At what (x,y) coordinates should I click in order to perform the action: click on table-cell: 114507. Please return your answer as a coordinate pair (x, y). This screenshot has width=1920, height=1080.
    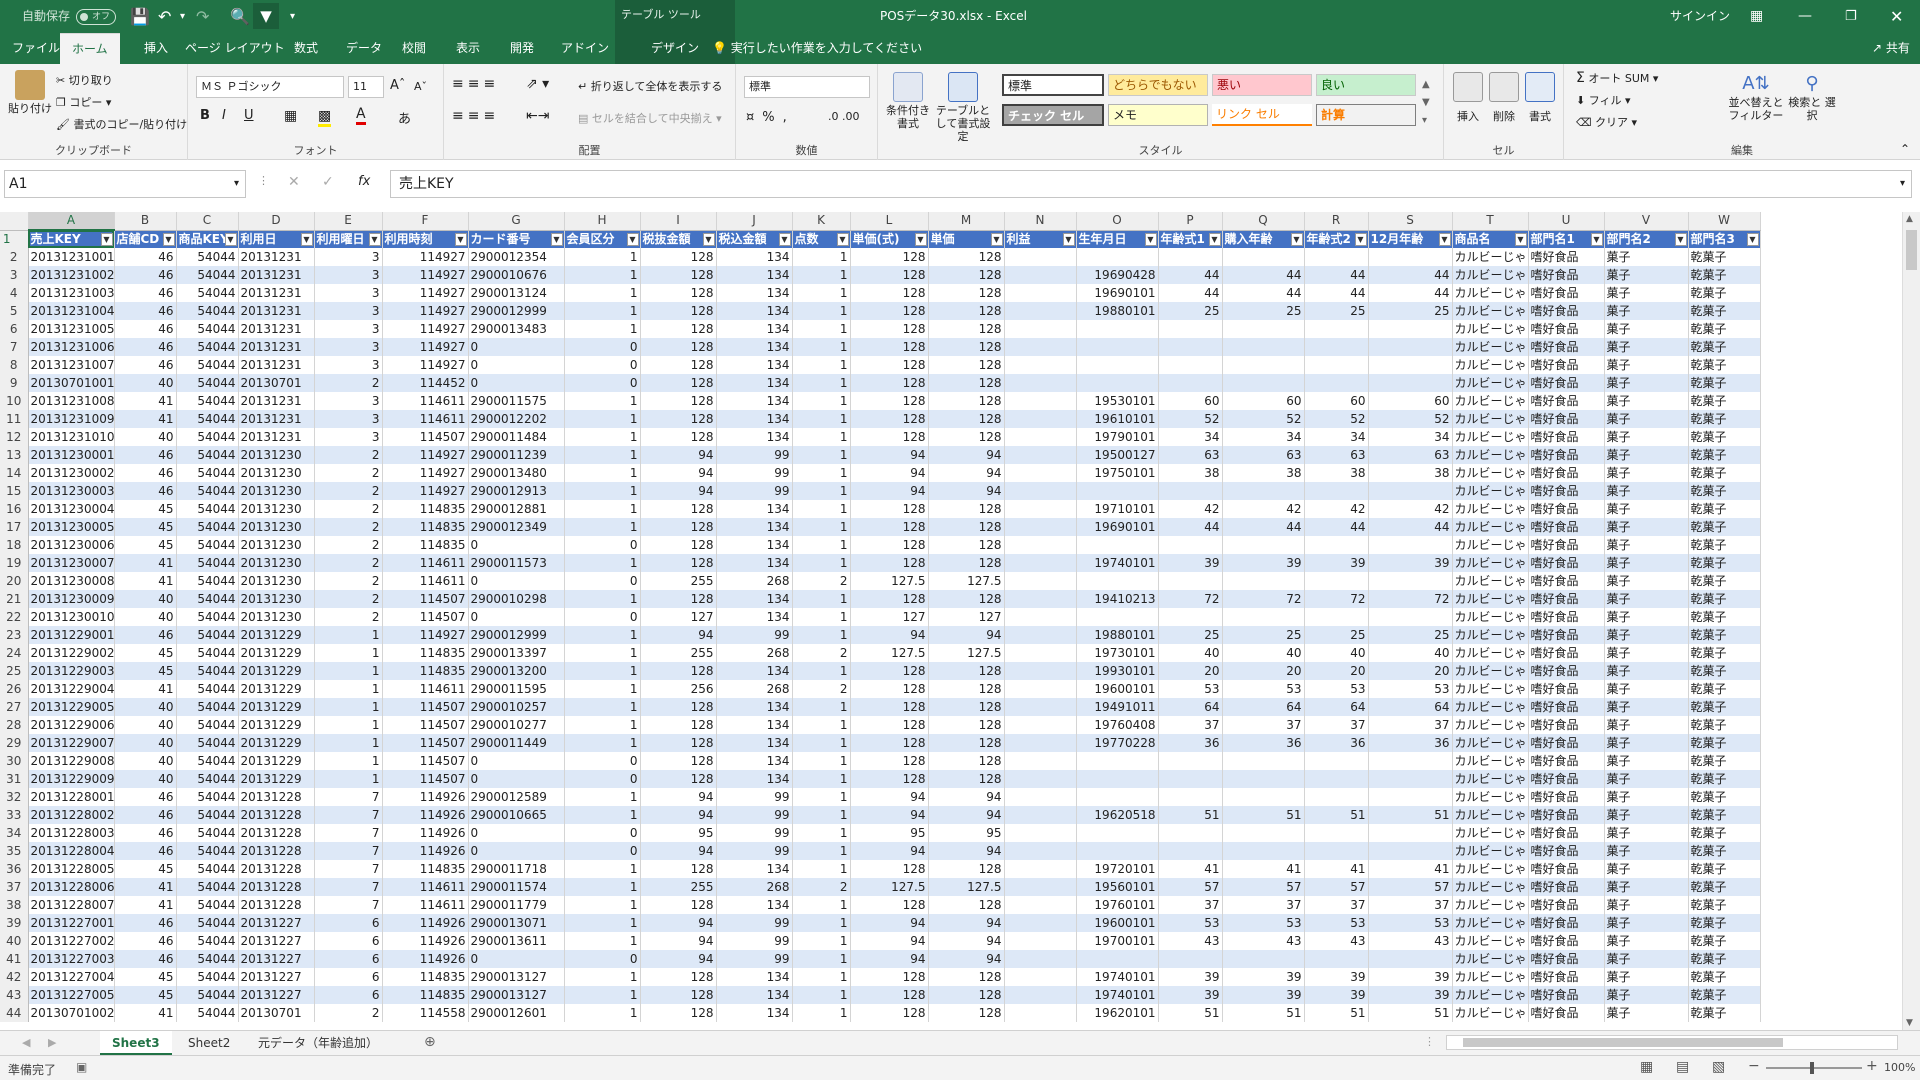
    Looking at the image, I should click on (425, 707).